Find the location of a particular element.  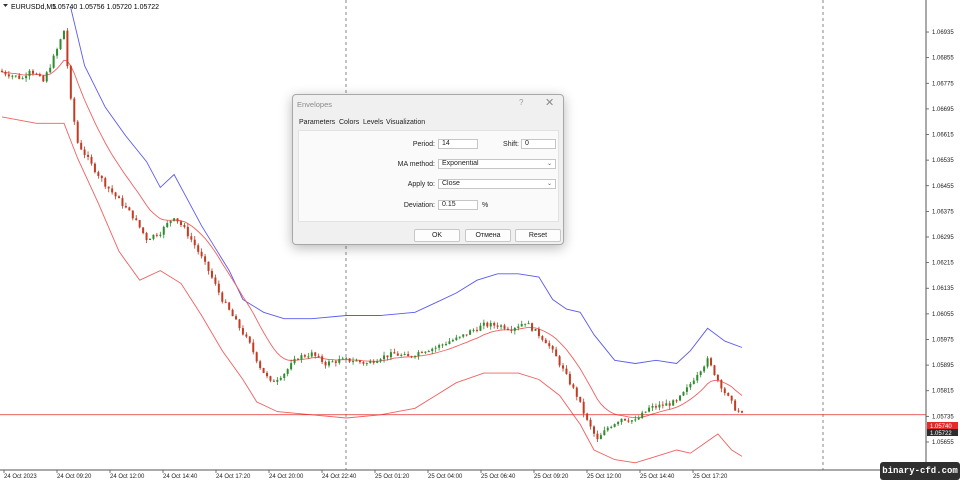

reset-button: Reset is located at coordinates (538, 235).